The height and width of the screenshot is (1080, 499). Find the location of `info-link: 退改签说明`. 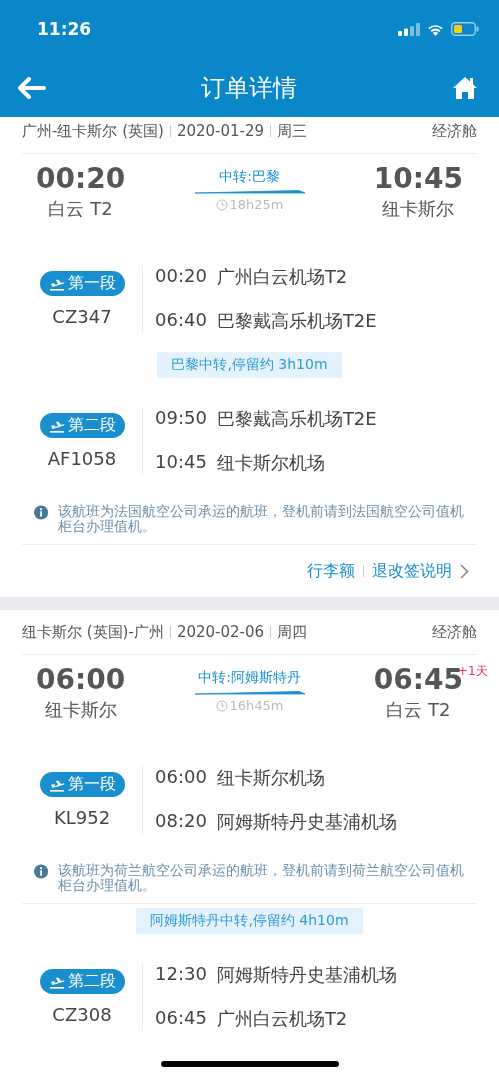

info-link: 退改签说明 is located at coordinates (412, 571).